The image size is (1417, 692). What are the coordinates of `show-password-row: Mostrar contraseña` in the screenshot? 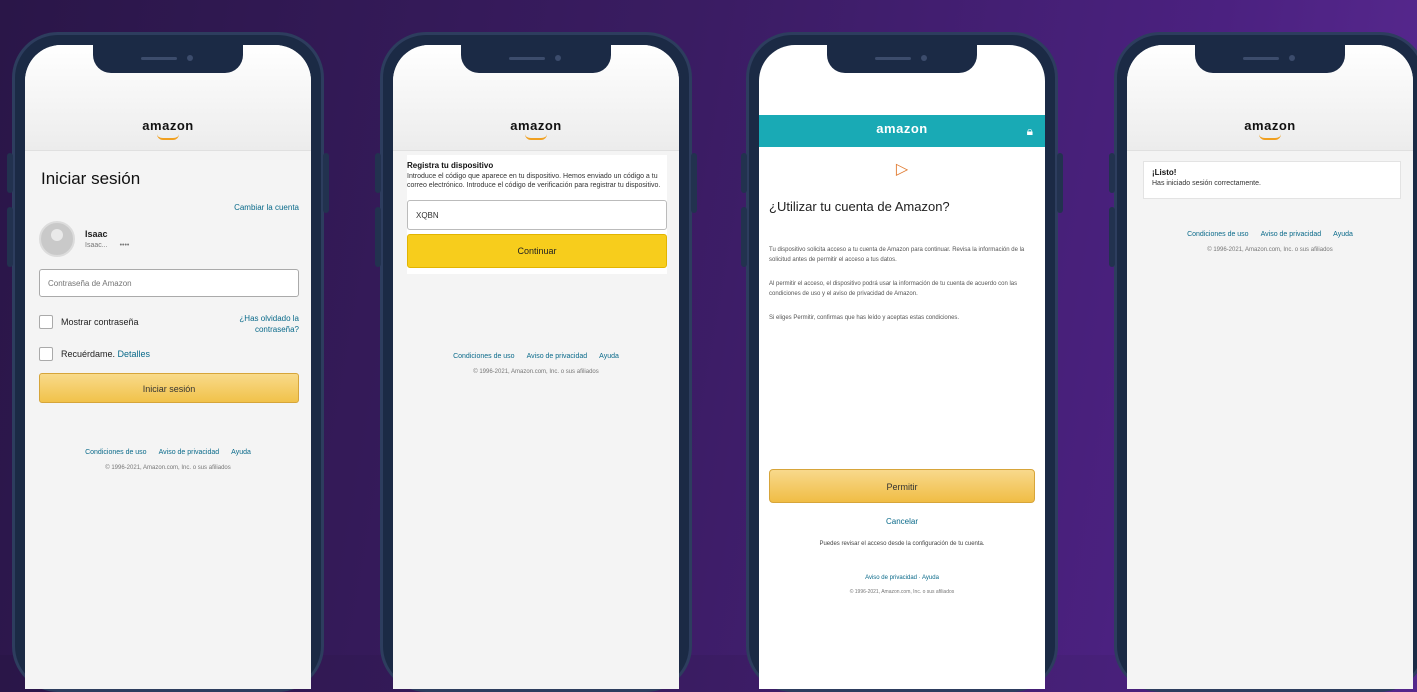 It's located at (89, 322).